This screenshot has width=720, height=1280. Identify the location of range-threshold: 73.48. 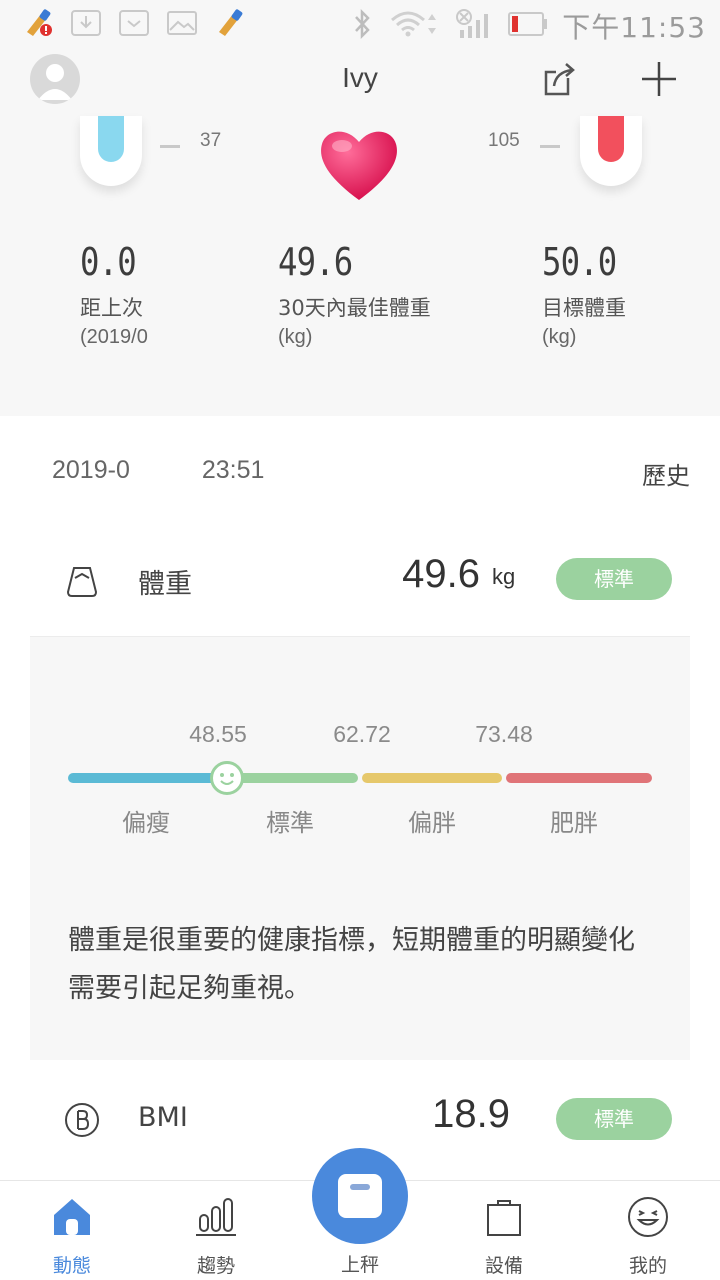
(504, 734).